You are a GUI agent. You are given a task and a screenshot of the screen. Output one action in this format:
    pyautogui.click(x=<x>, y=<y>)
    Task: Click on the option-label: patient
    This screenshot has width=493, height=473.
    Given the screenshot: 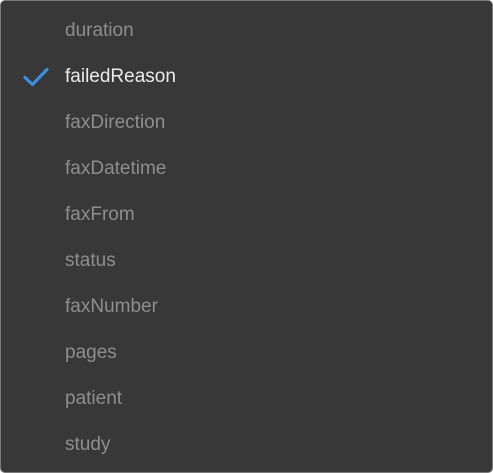 What is the action you would take?
    pyautogui.click(x=94, y=398)
    